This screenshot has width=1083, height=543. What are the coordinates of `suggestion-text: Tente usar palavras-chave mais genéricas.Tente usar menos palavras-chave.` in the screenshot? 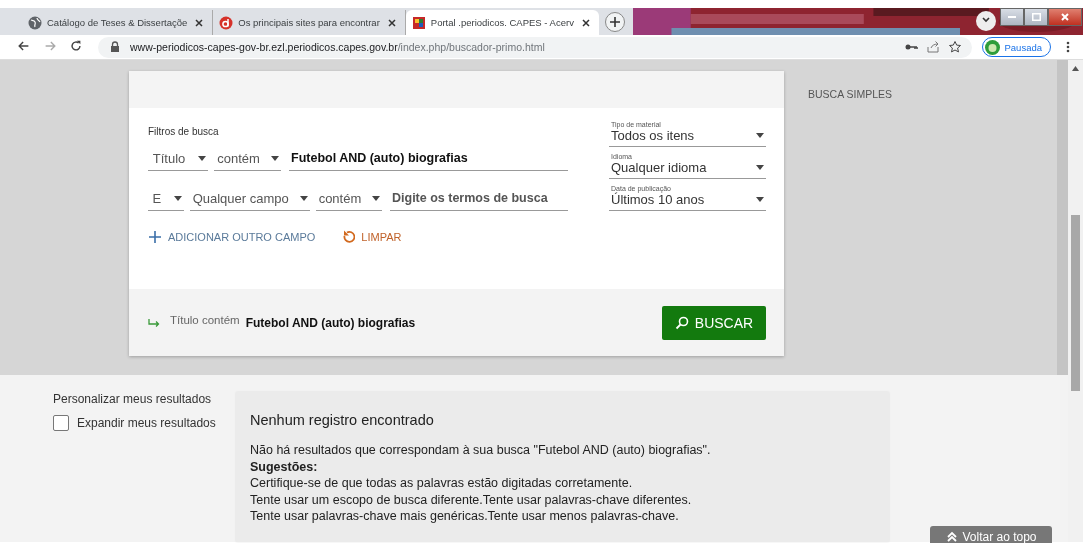 It's located at (465, 516).